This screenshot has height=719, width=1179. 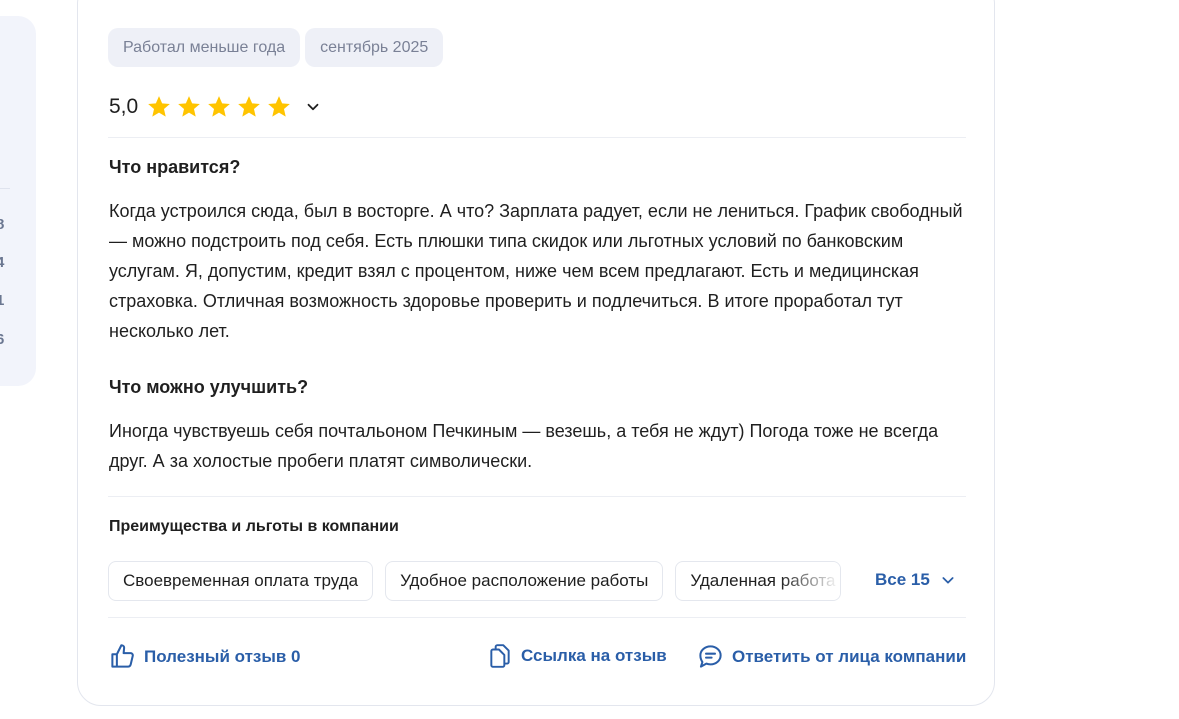 I want to click on review-link-label: Ссылка на отзыв, so click(x=594, y=655).